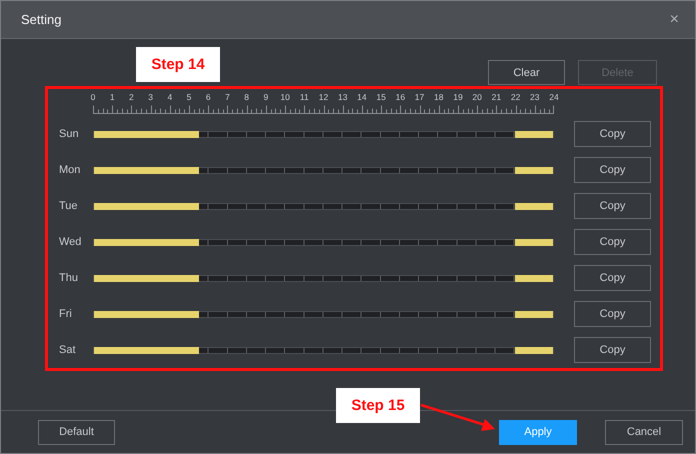 The image size is (696, 454). I want to click on cancel-button: Cancel, so click(644, 432).